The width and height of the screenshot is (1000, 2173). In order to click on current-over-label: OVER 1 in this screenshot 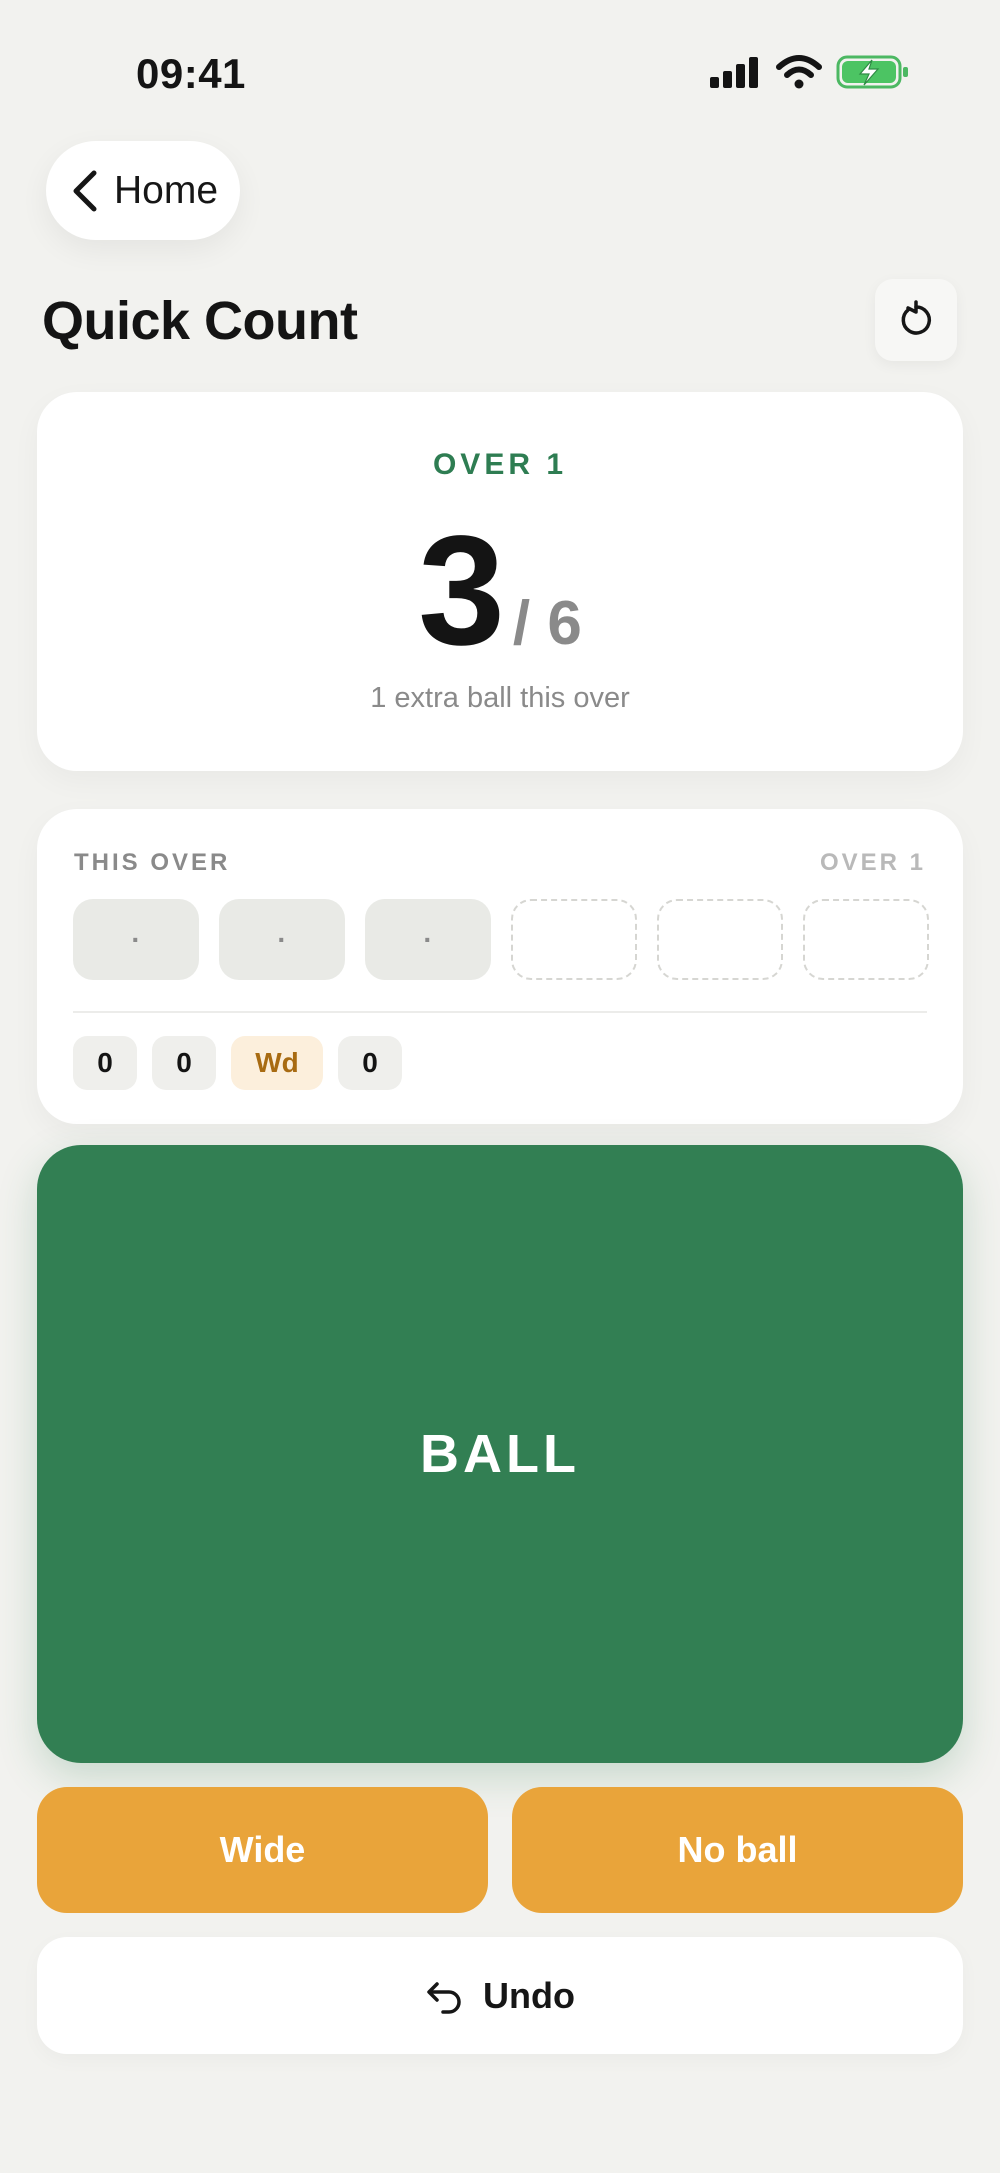, I will do `click(500, 464)`.